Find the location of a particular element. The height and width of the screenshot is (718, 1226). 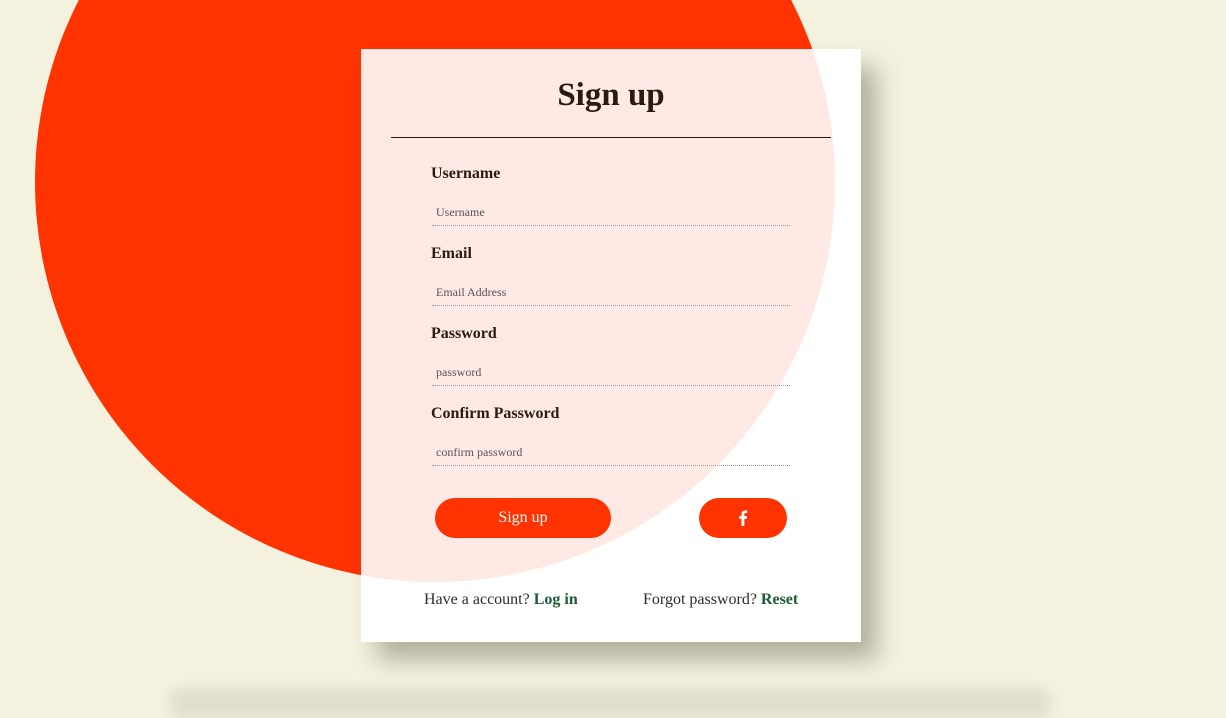

confirm-password-label: Confirm Password is located at coordinates (495, 413).